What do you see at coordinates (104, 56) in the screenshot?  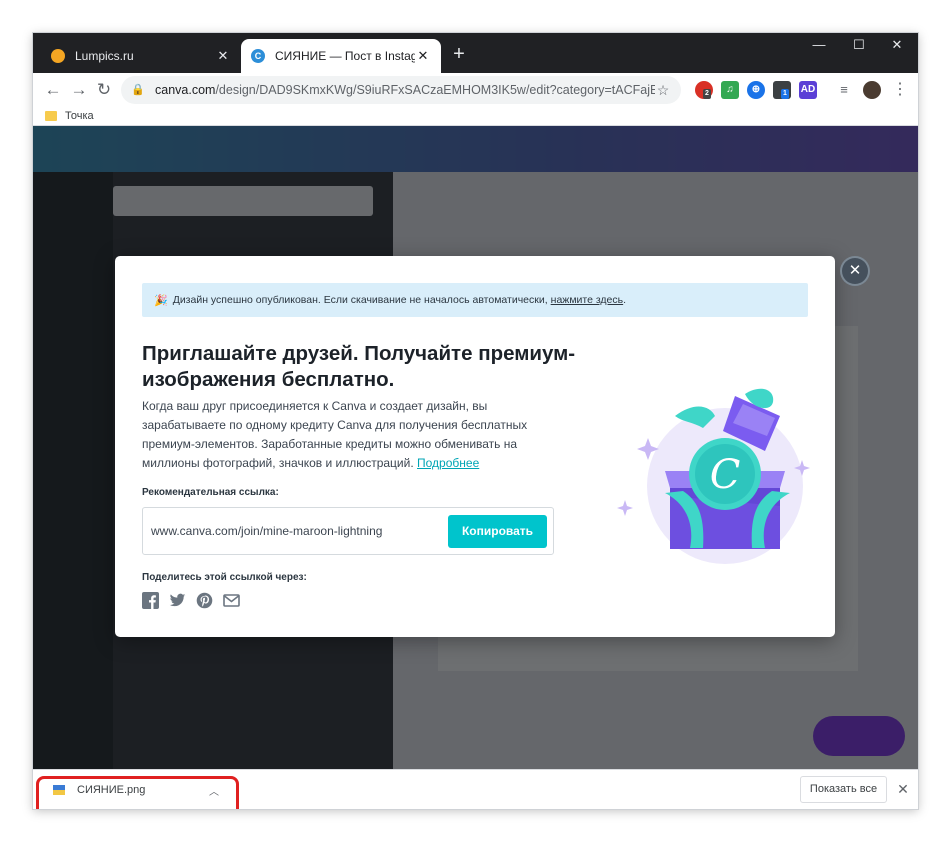 I see `tab-title: Lumpics.ru` at bounding box center [104, 56].